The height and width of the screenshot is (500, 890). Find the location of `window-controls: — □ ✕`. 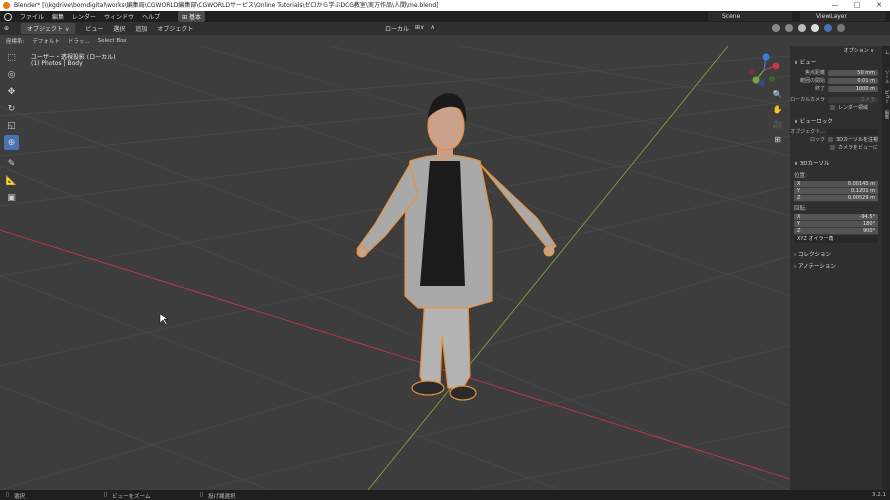

window-controls: — □ ✕ is located at coordinates (857, 5).